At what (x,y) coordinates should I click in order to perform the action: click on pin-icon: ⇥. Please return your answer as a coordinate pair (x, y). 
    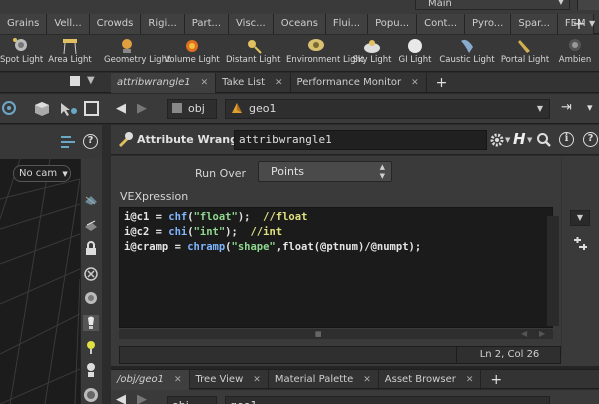
    Looking at the image, I should click on (566, 107).